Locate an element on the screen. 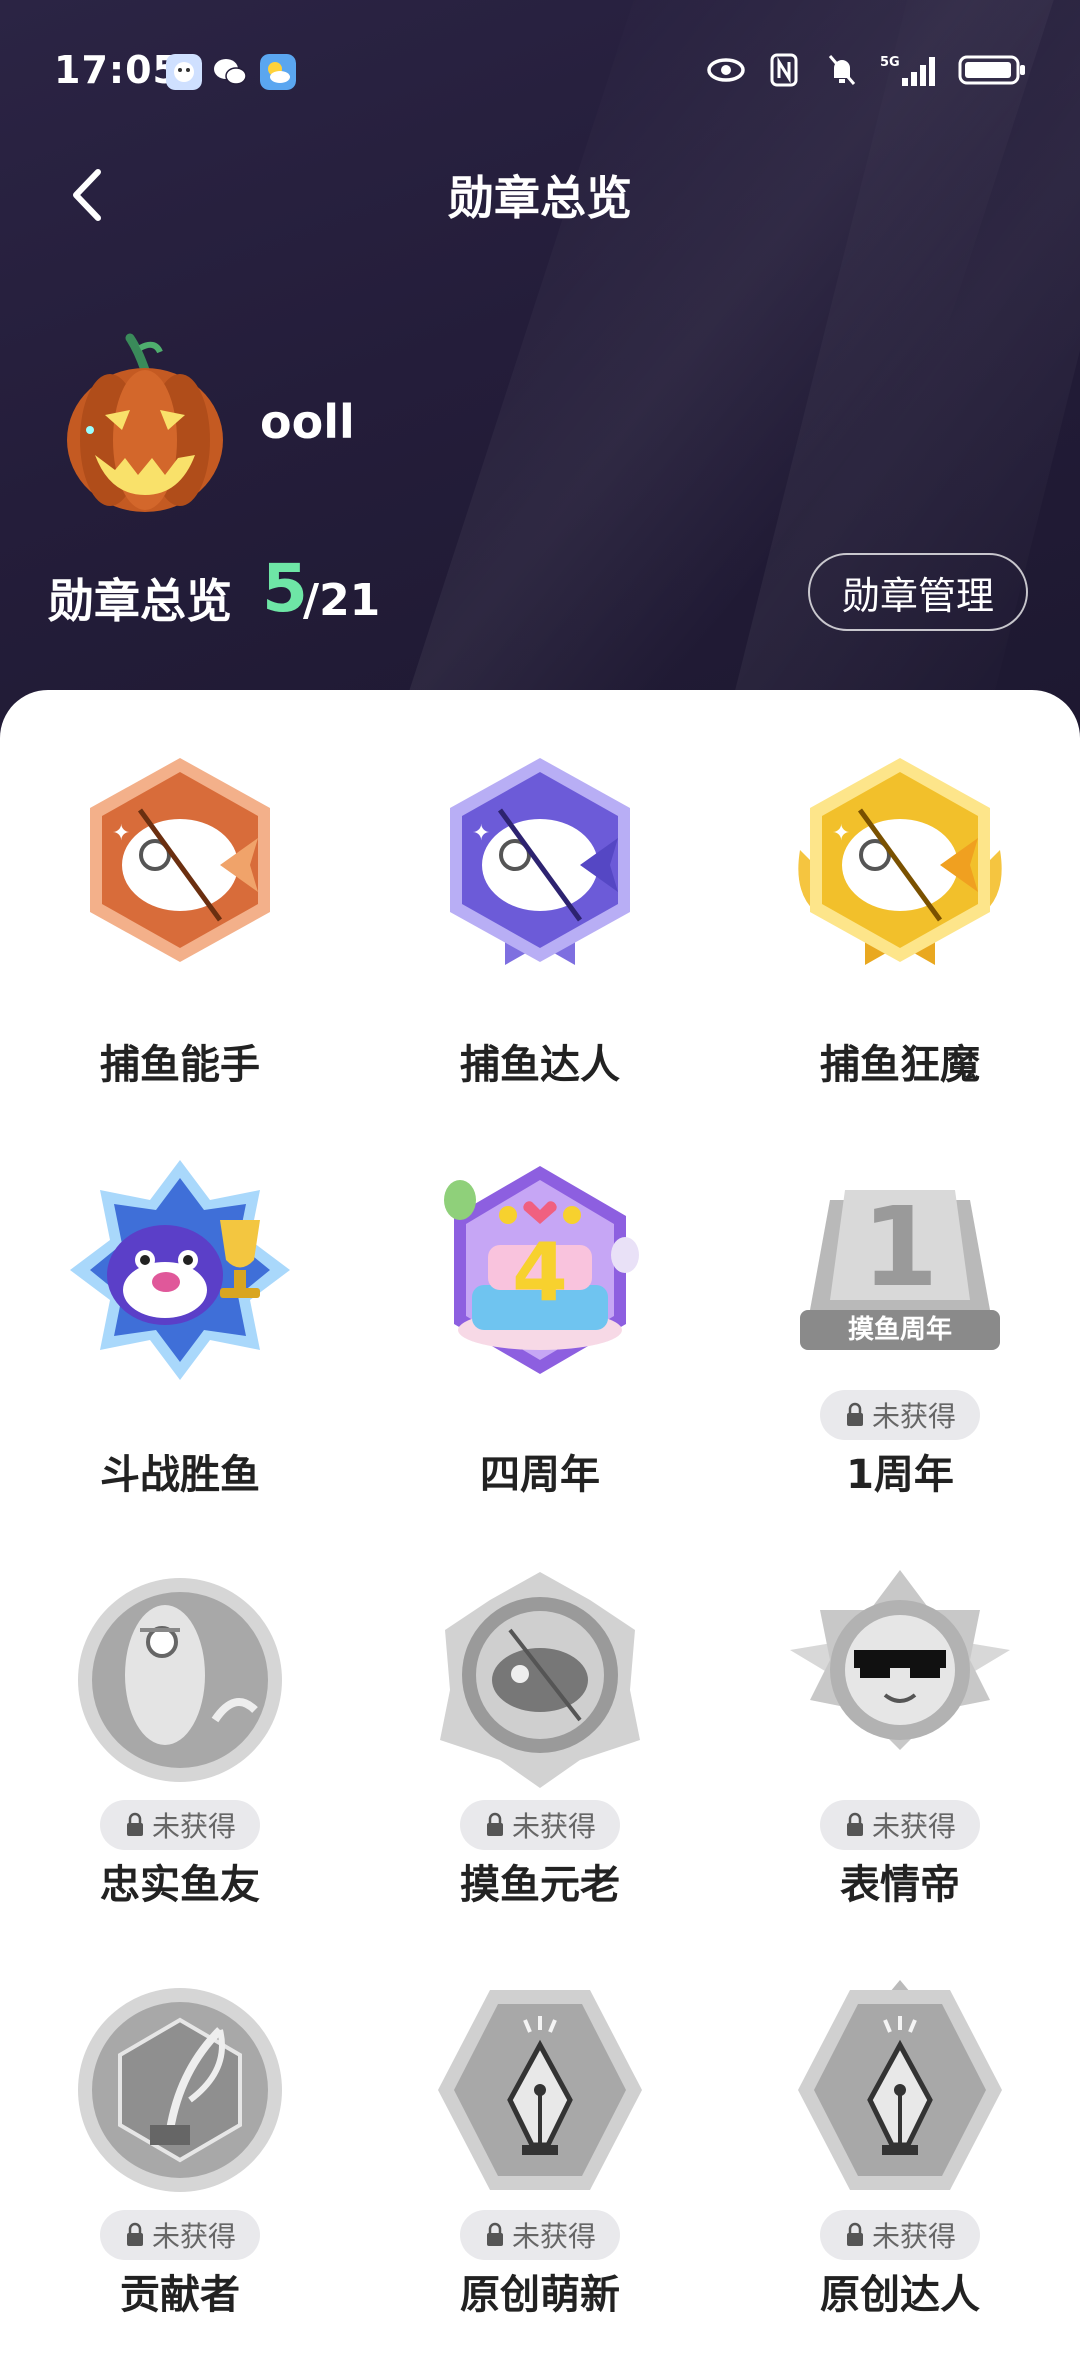  anniversary-cake-icon: 4 is located at coordinates (540, 1270).